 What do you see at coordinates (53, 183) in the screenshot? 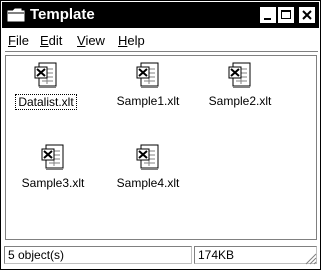
I see `file-name: Sample3.xlt` at bounding box center [53, 183].